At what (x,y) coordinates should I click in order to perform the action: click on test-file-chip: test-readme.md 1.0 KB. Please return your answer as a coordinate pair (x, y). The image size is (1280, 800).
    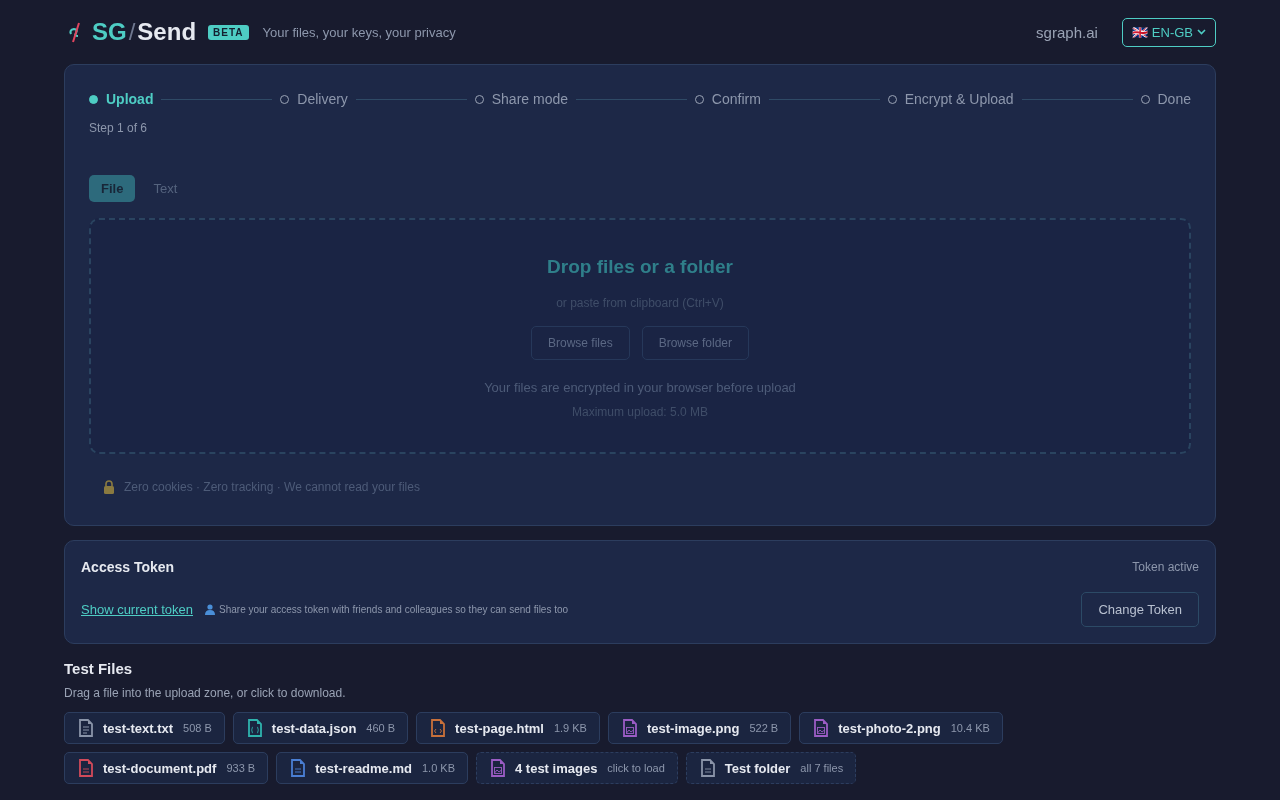
    Looking at the image, I should click on (372, 768).